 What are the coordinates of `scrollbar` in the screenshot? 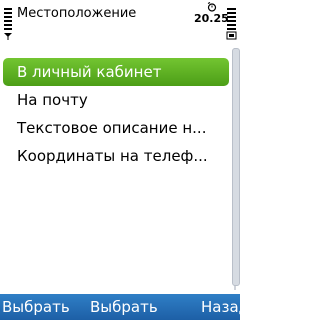 It's located at (236, 169).